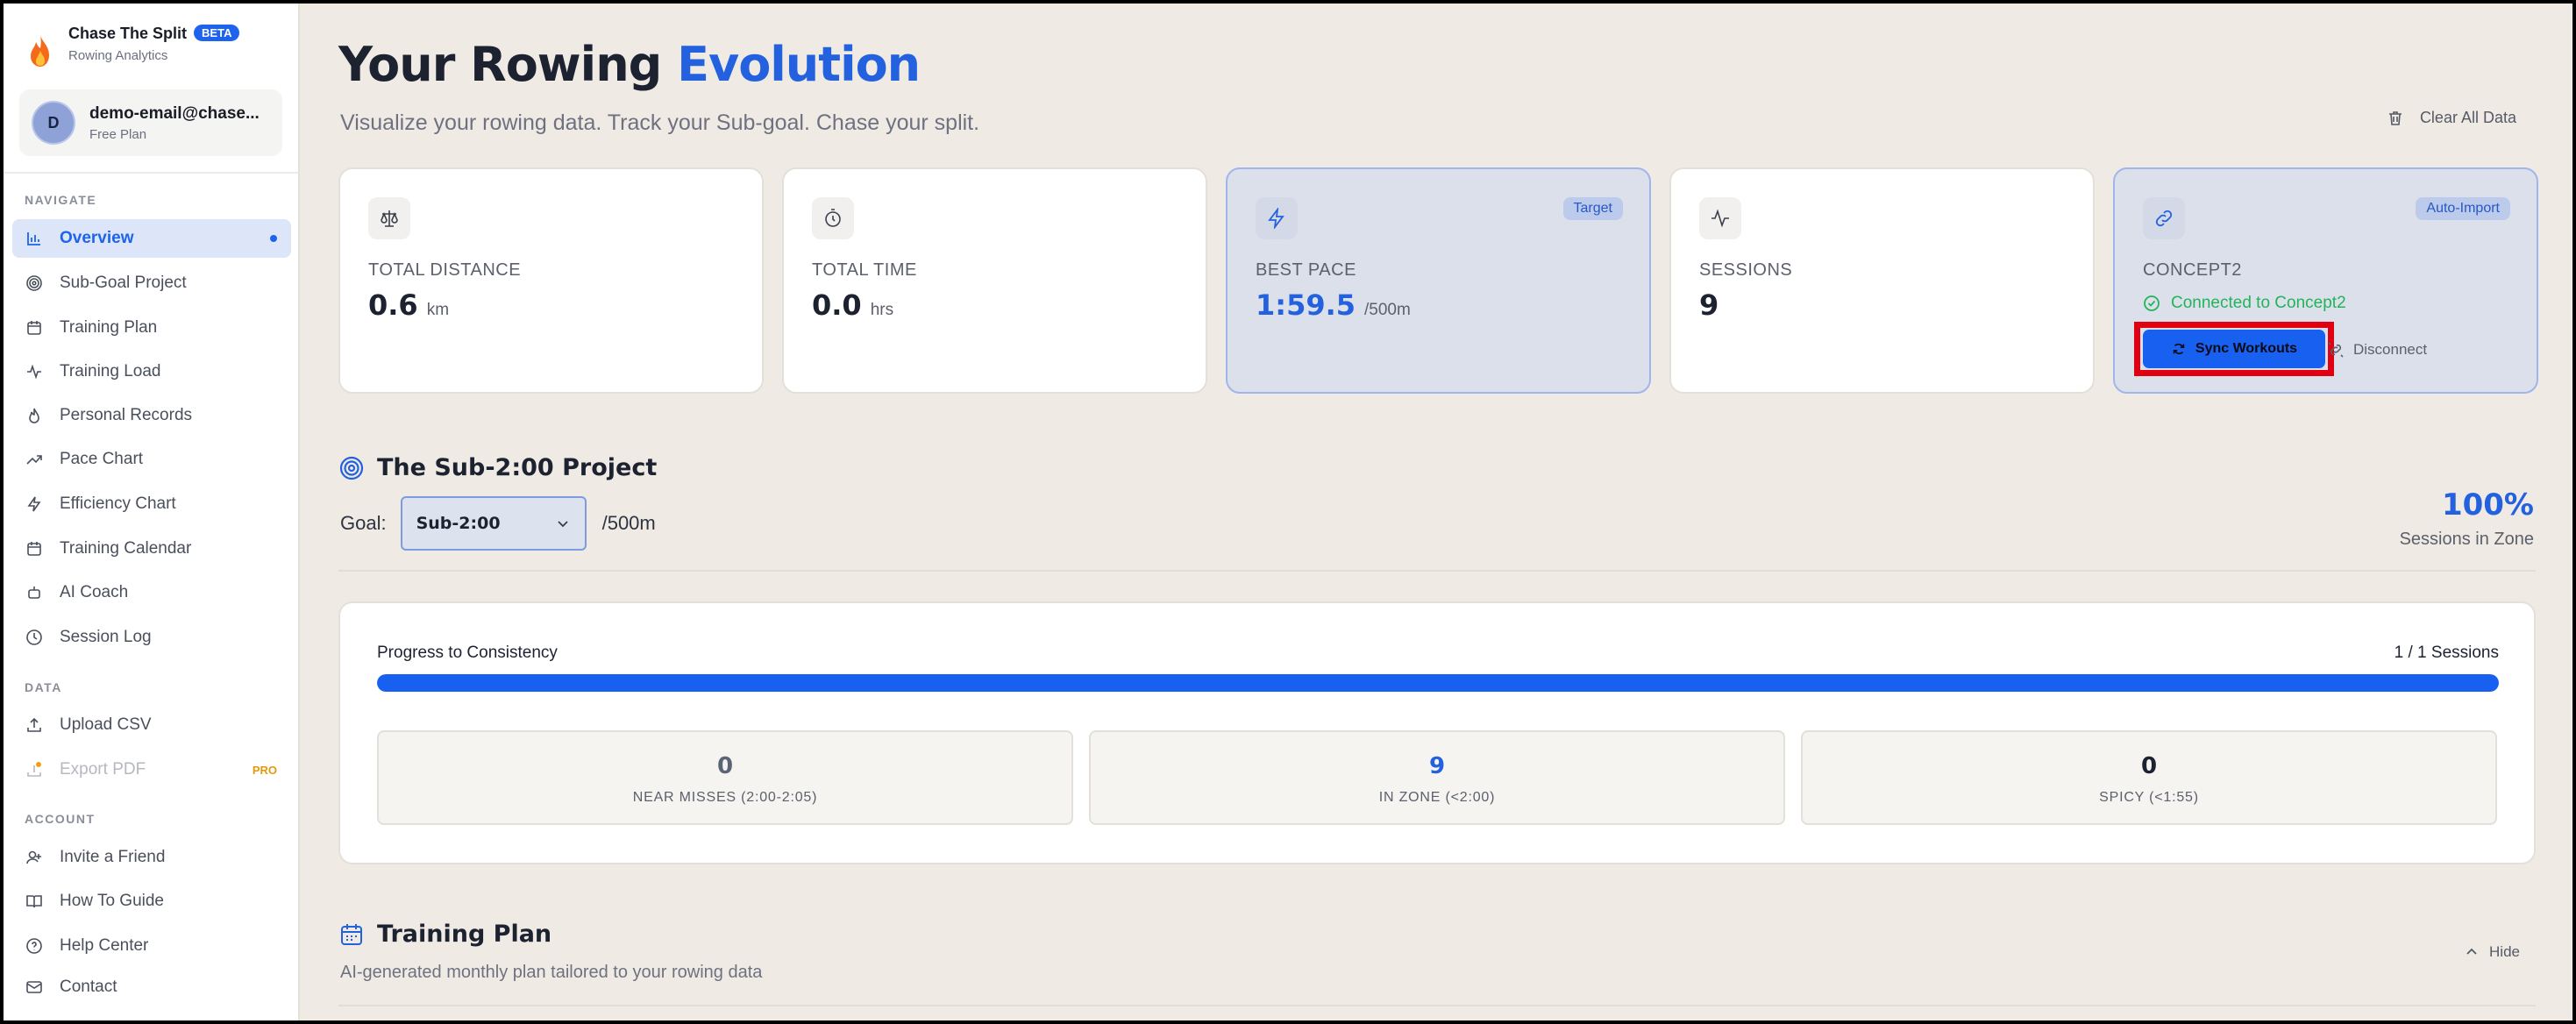 This screenshot has width=2576, height=1024. I want to click on time-value: 0.0, so click(837, 305).